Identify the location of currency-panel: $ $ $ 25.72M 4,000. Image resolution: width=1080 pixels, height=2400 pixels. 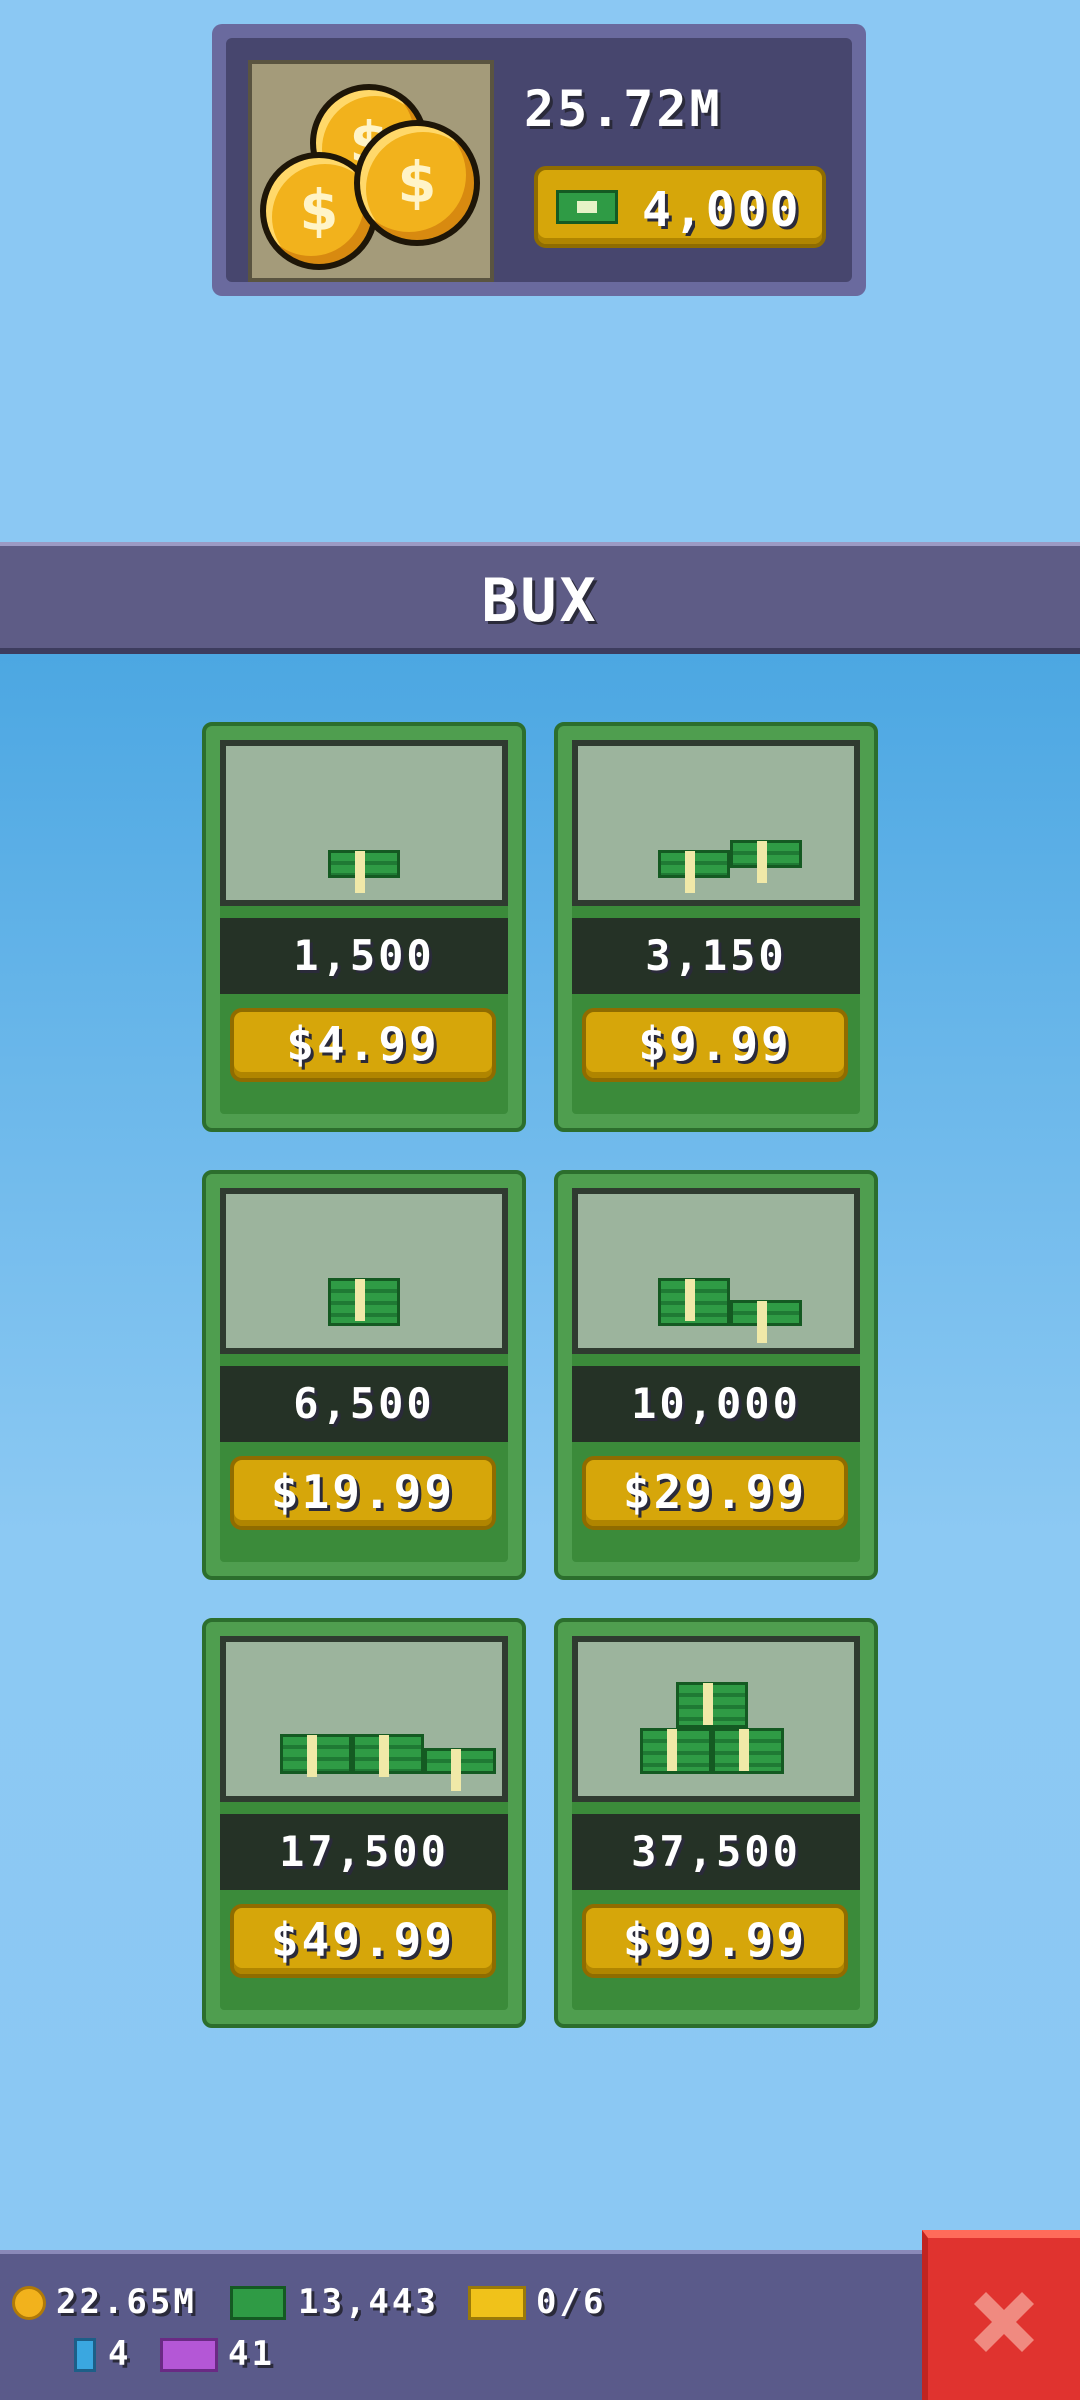
(539, 160).